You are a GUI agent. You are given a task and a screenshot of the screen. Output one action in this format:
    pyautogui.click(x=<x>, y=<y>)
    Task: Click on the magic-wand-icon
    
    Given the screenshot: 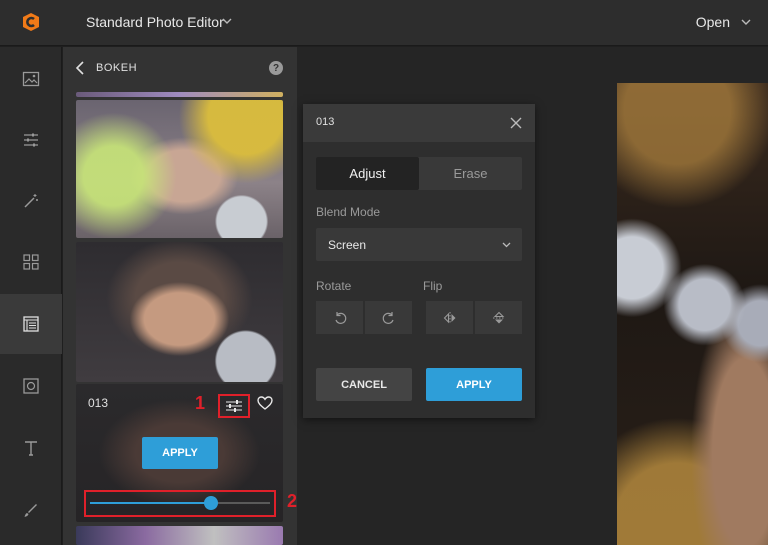 What is the action you would take?
    pyautogui.click(x=31, y=201)
    